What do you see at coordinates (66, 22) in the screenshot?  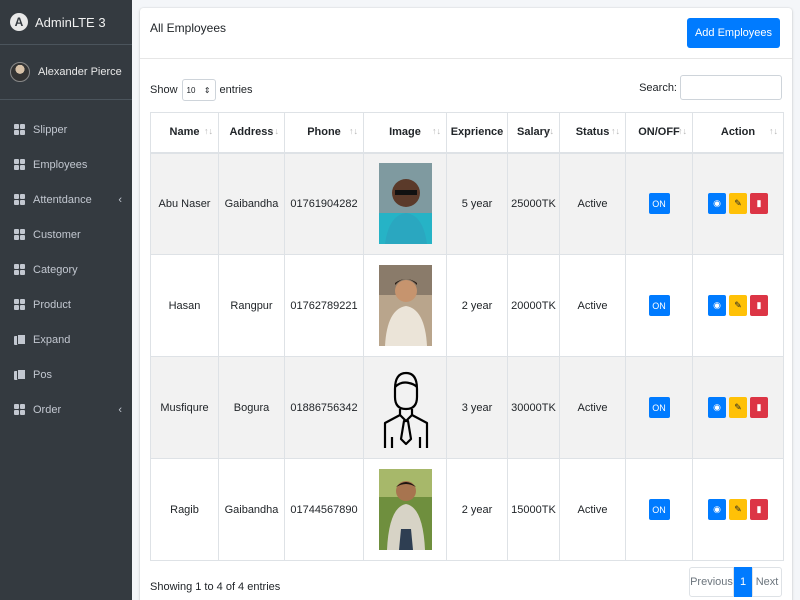 I see `brand-link: A AdminLTE 3` at bounding box center [66, 22].